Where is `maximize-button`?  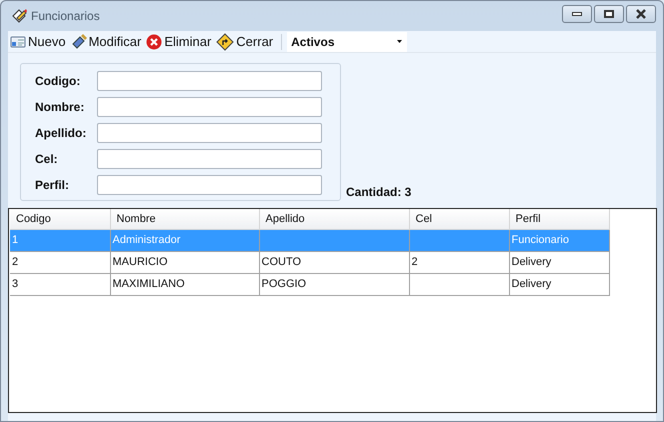
maximize-button is located at coordinates (609, 14).